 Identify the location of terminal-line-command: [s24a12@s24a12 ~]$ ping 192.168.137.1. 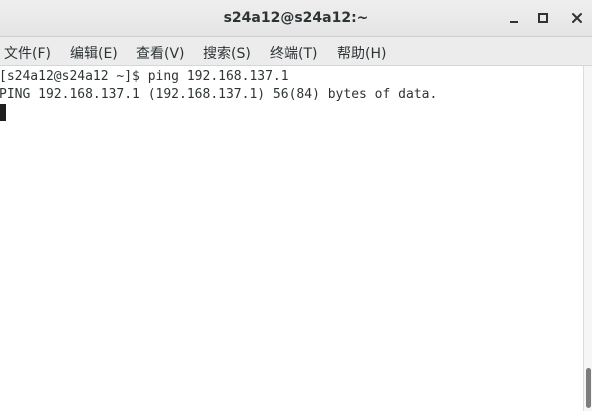
(144, 76).